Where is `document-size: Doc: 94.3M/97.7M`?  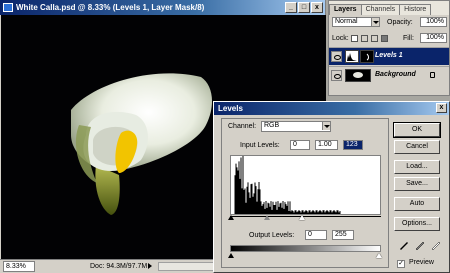
document-size: Doc: 94.3M/97.7M is located at coordinates (119, 266).